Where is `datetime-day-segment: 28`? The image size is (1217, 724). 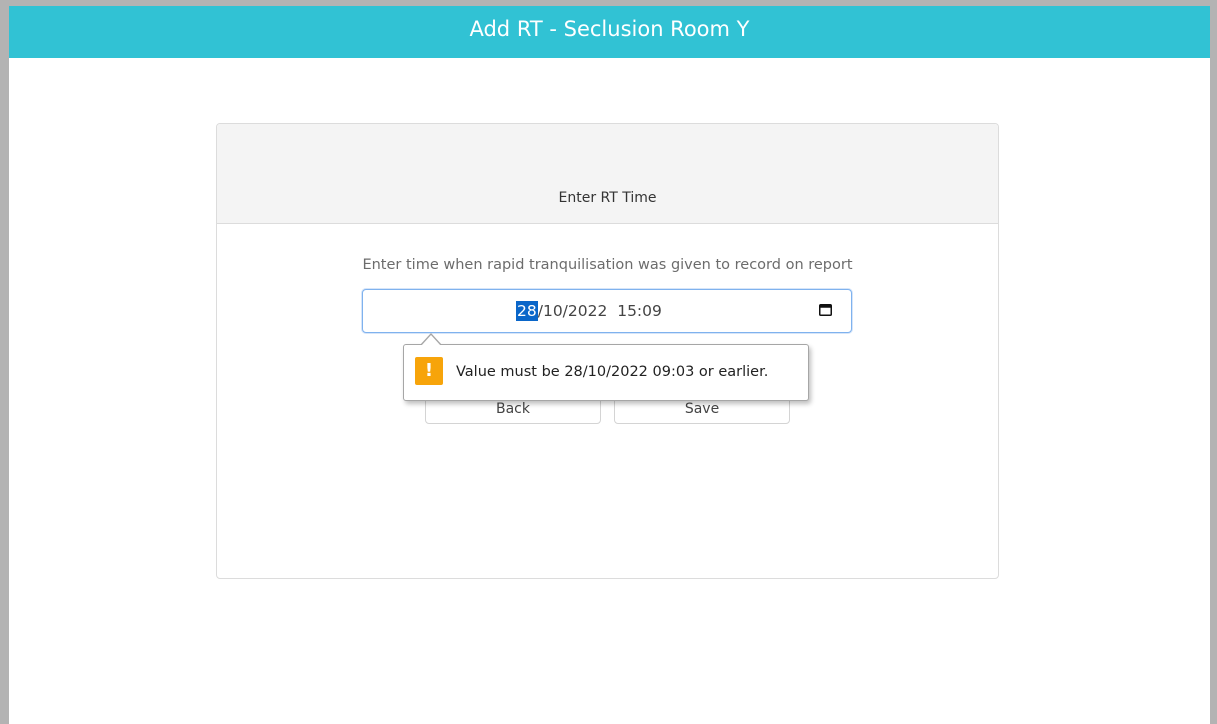
datetime-day-segment: 28 is located at coordinates (527, 311).